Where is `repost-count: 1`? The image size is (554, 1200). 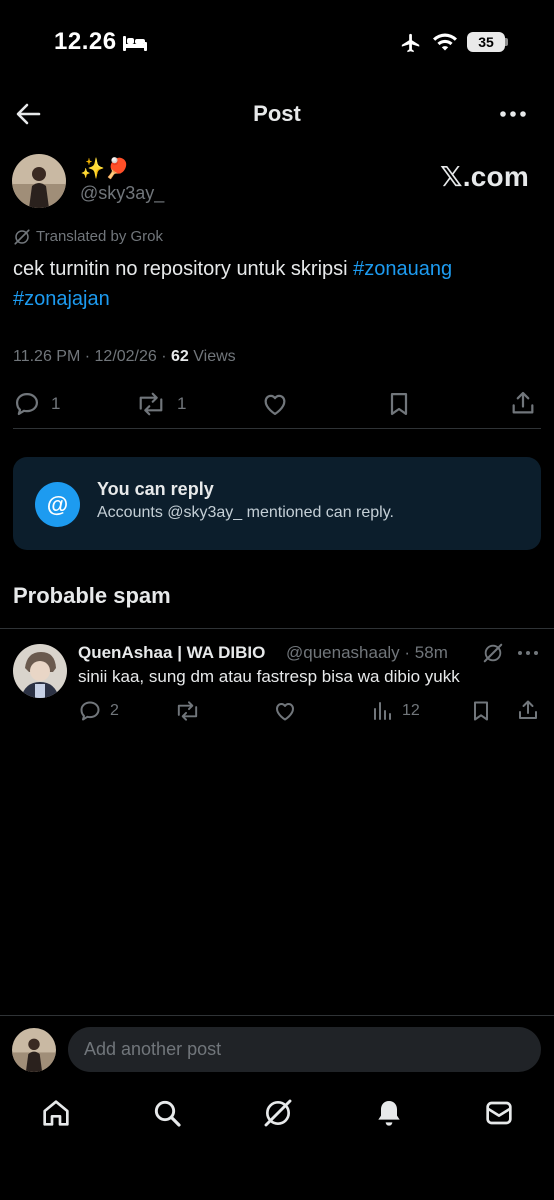
repost-count: 1 is located at coordinates (182, 403).